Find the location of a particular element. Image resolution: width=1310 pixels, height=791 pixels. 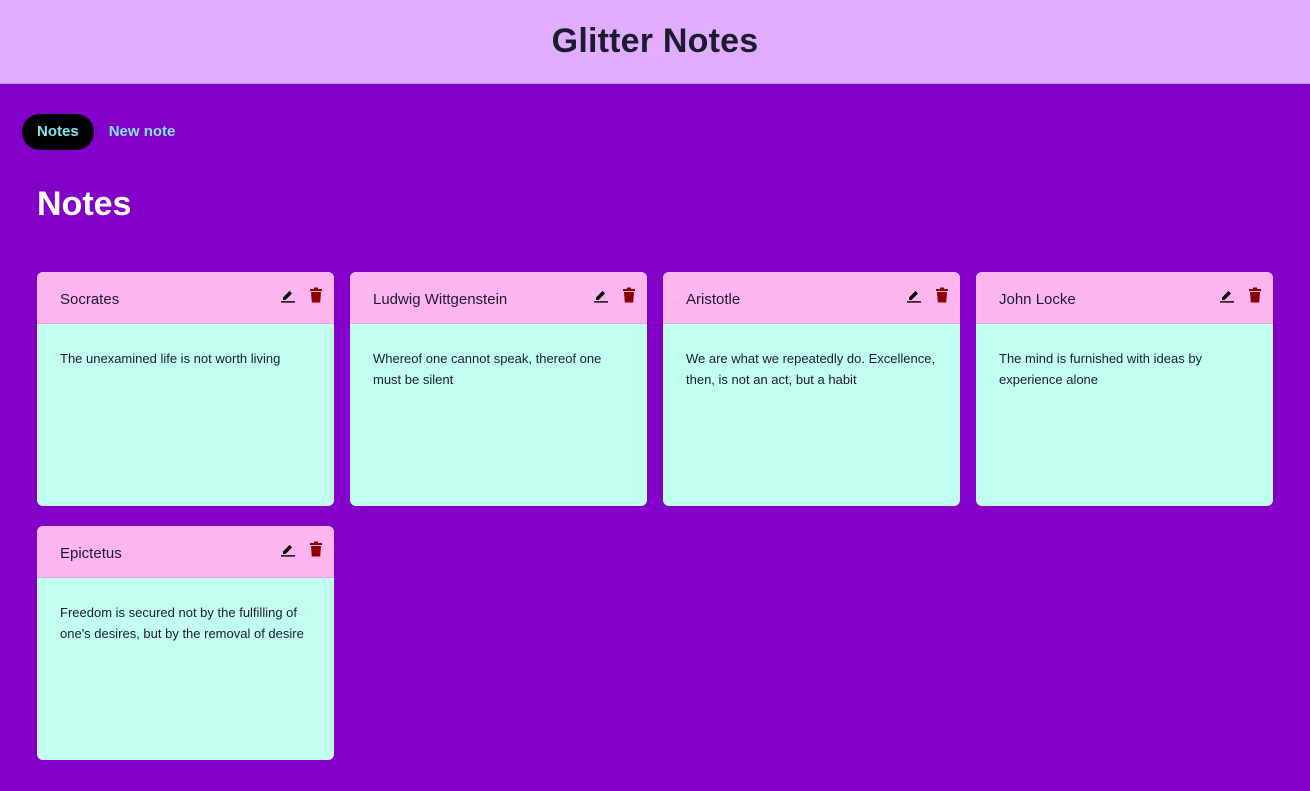

note-title: Socrates is located at coordinates (90, 299).